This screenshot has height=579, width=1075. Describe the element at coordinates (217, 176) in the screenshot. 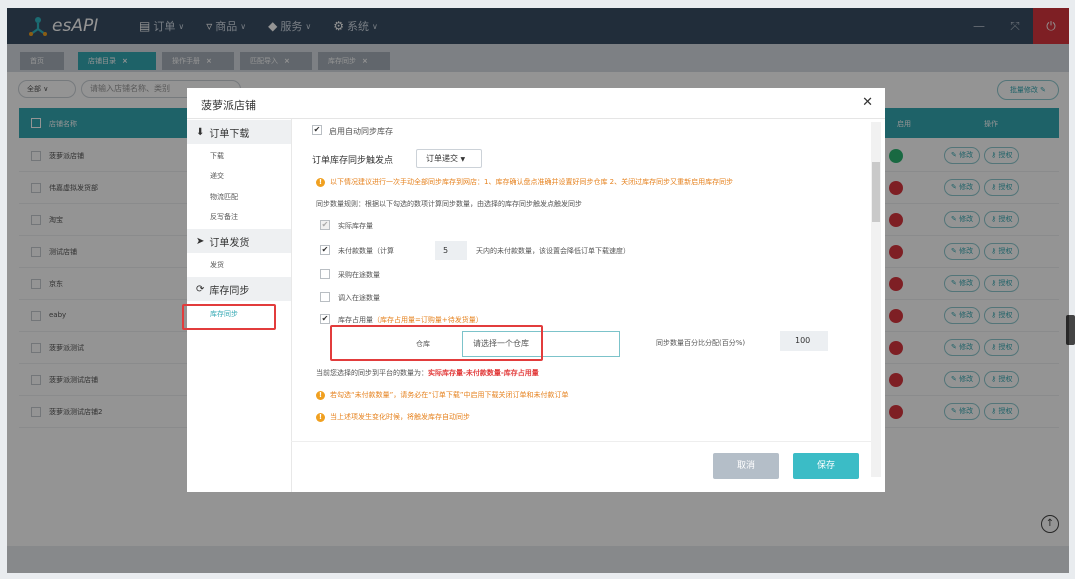

I see `sidebar-item-submit: 递交` at that location.